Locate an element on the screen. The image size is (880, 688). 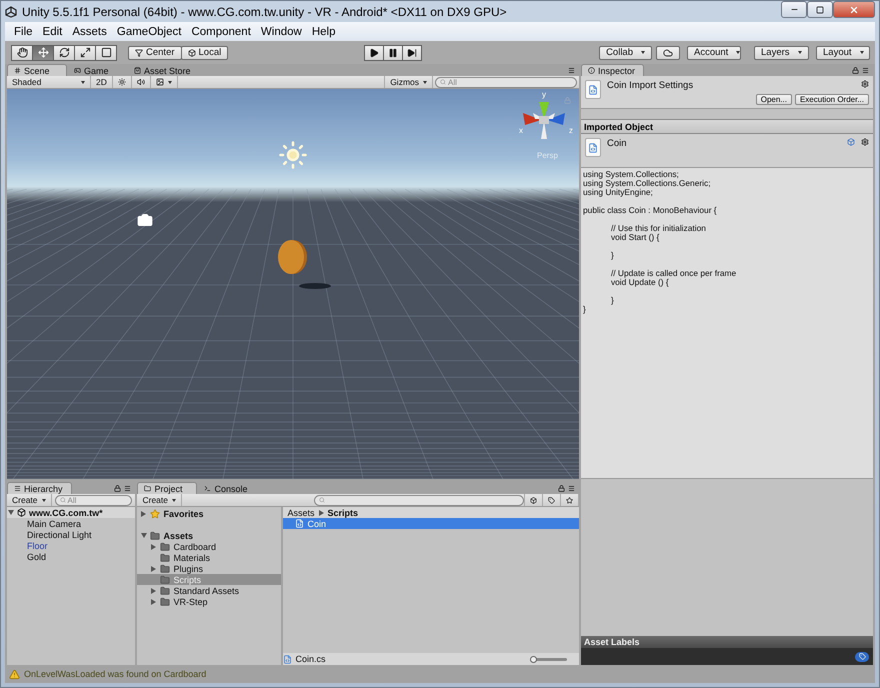
hierarchy-item: Main Camera is located at coordinates (71, 523).